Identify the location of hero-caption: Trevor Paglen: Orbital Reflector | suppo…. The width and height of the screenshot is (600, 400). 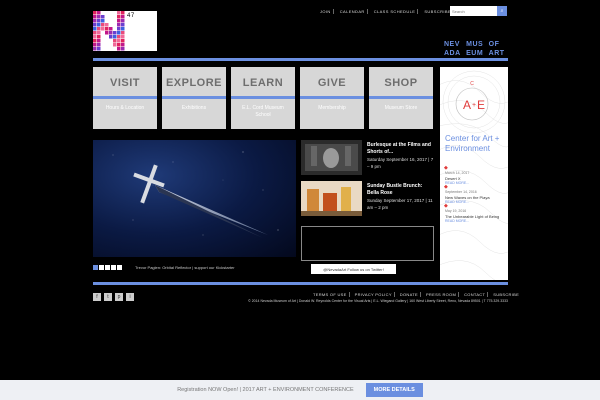
(185, 267).